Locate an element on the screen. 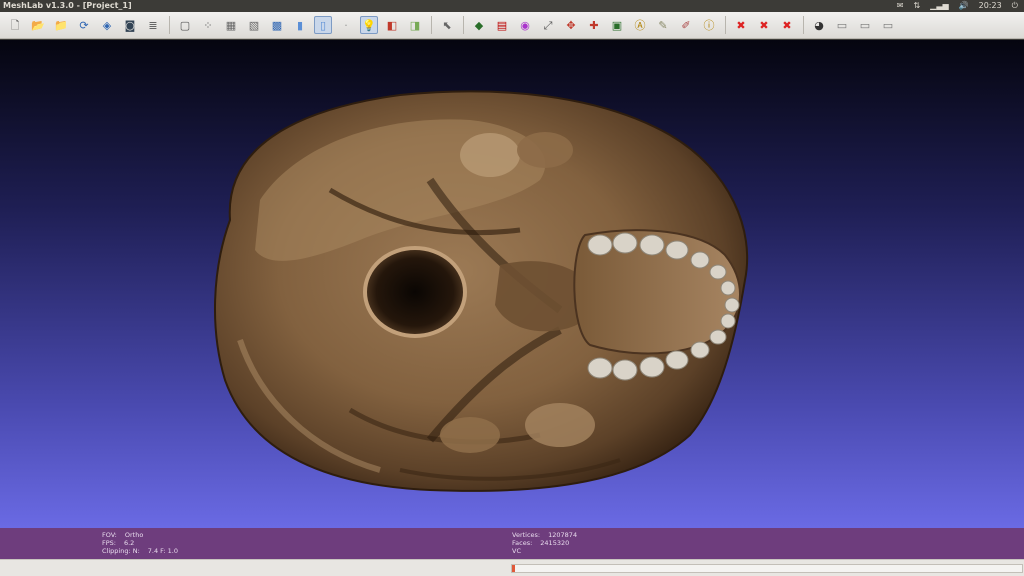 This screenshot has height=576, width=1024. clipping-label: Clipping: N: is located at coordinates (121, 551).